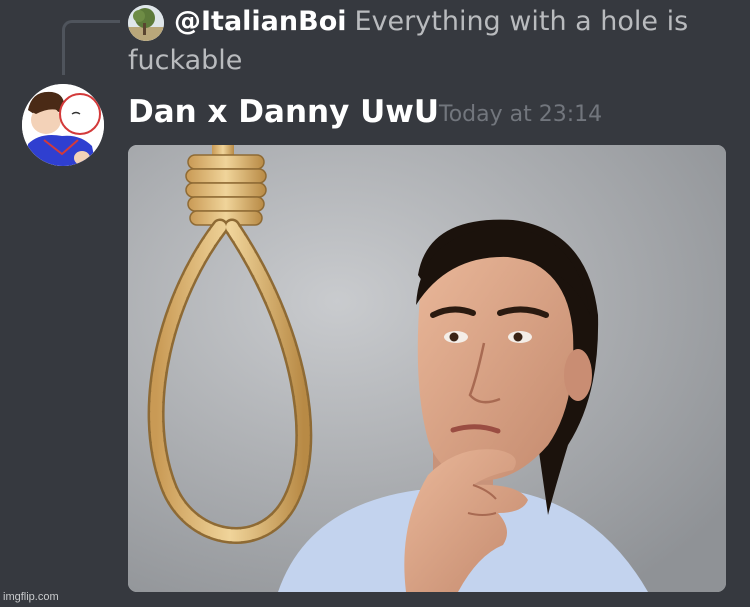 The height and width of the screenshot is (607, 750). Describe the element at coordinates (185, 60) in the screenshot. I see `reply-message-text-continued: fuckable` at that location.